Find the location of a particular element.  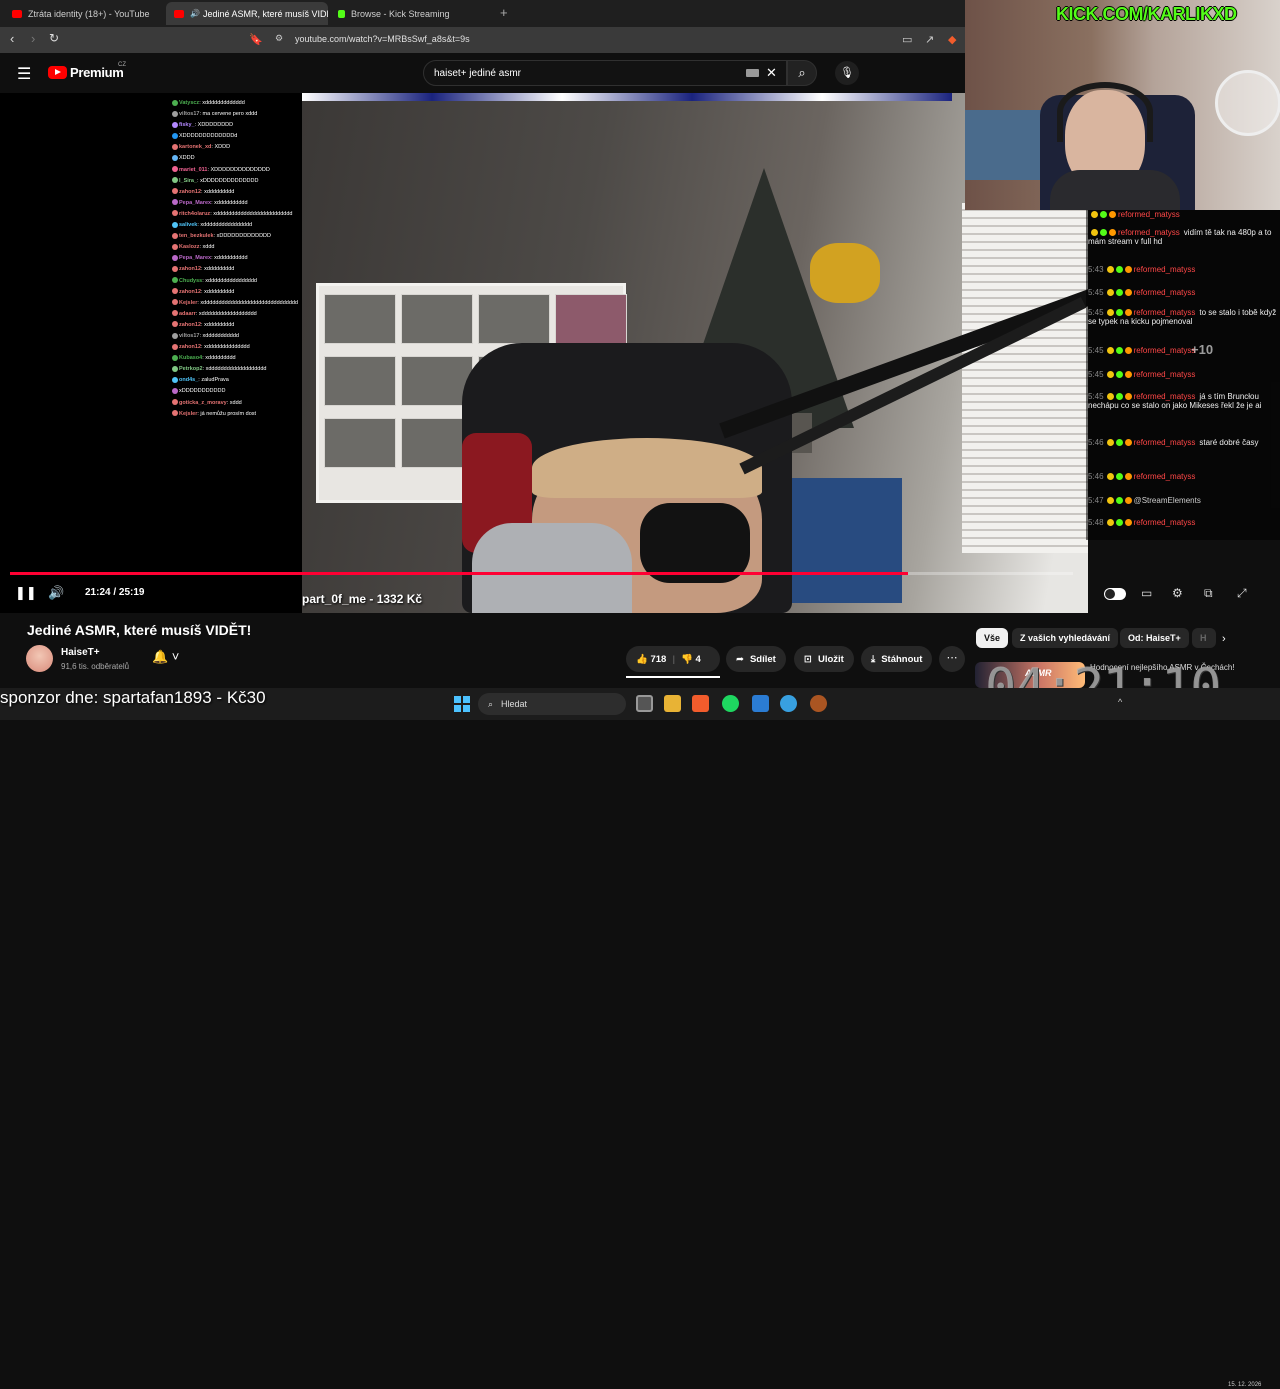

tab-jedine-asmr: 🔊 Jediné ASMR, které musíš VIDĚ ✕ is located at coordinates (247, 13).